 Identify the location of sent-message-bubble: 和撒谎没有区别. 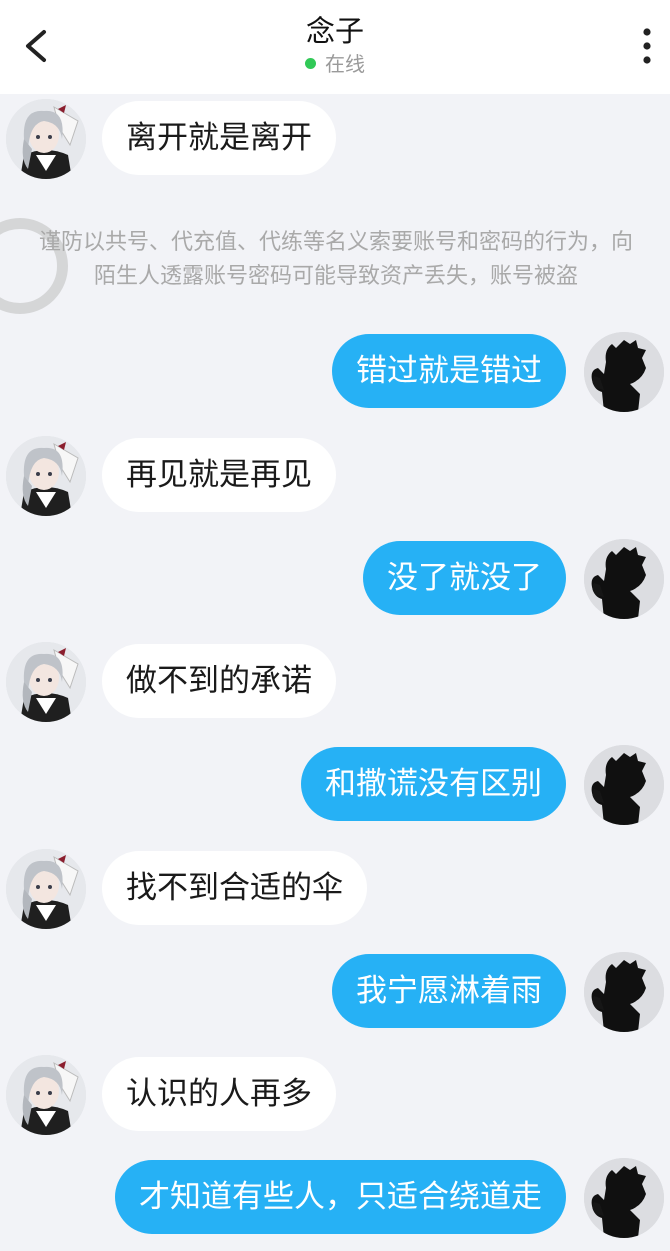
(433, 784).